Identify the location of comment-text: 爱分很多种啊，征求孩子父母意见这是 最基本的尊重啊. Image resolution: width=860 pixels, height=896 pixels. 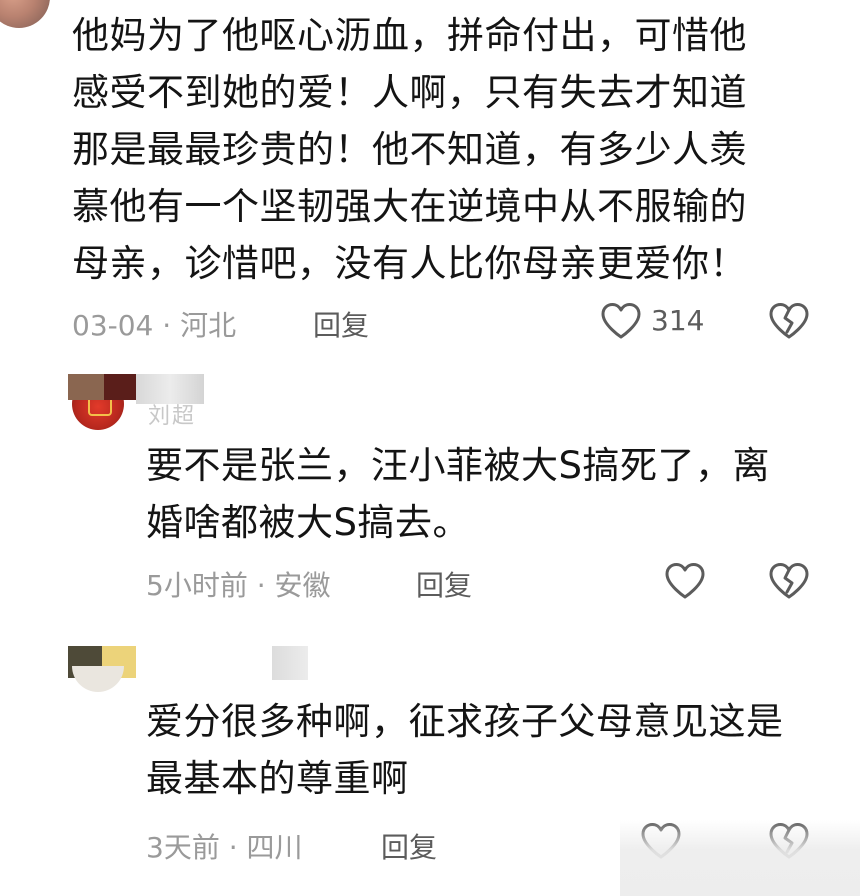
(465, 750).